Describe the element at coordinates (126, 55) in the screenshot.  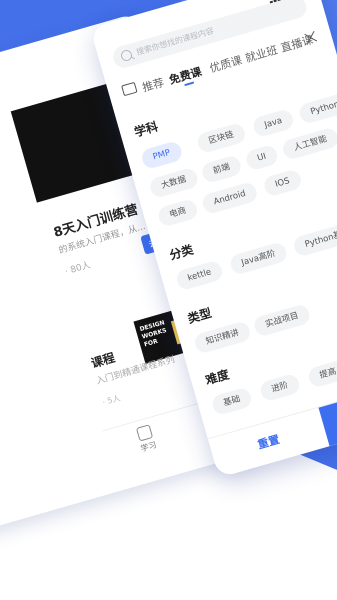
I see `search-icon` at that location.